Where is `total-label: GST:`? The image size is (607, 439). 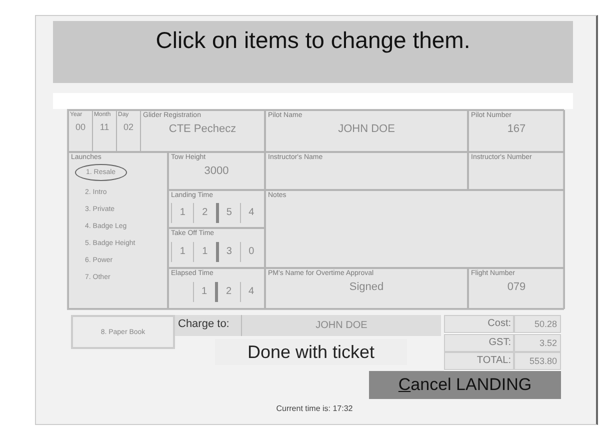
total-label: GST: is located at coordinates (479, 343).